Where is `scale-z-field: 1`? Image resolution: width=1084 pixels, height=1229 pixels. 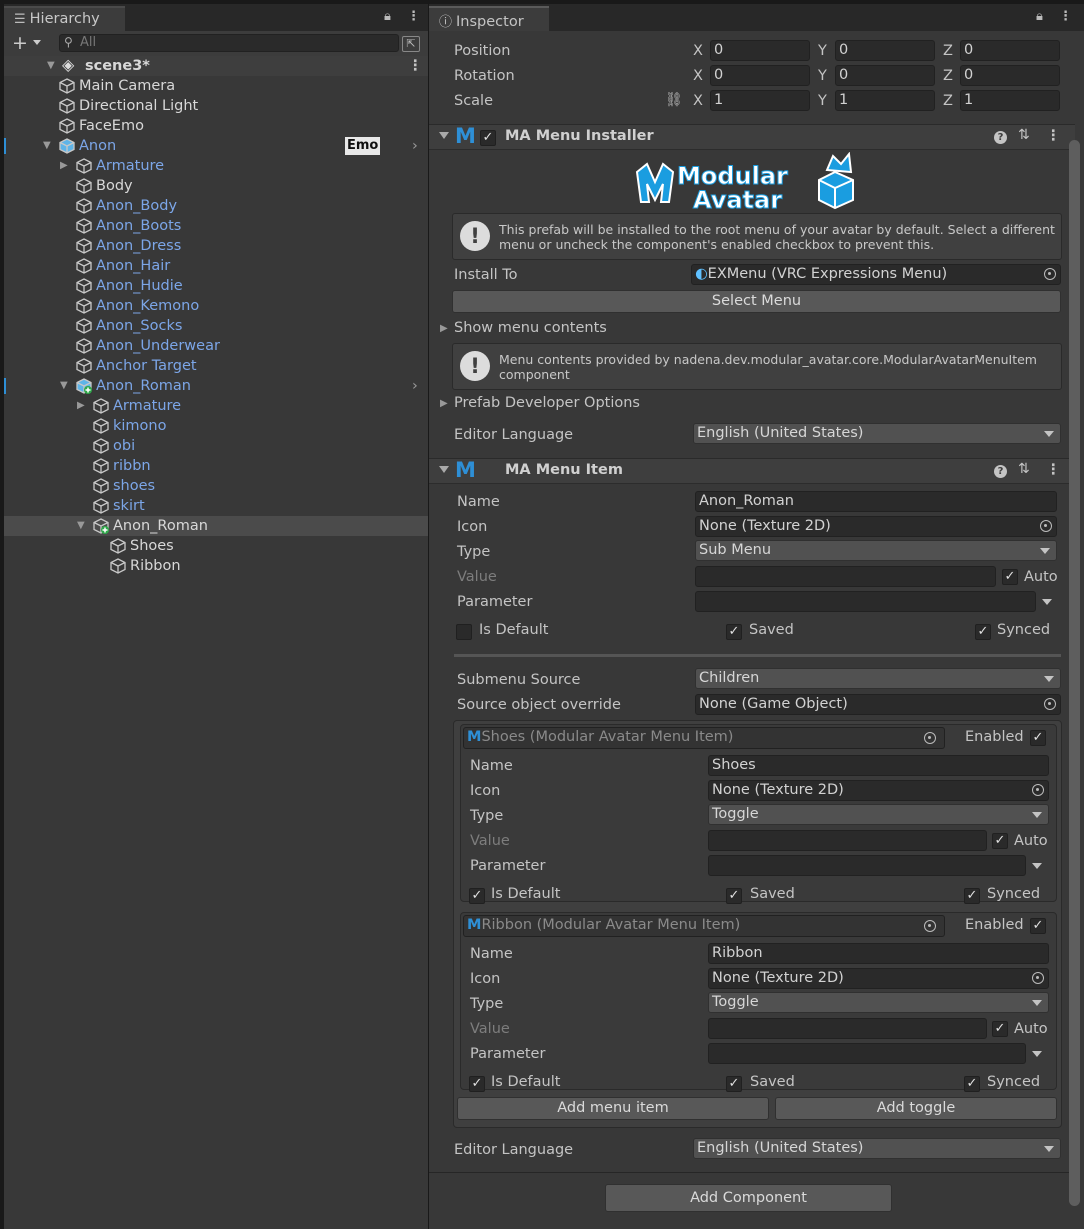 scale-z-field: 1 is located at coordinates (1010, 100).